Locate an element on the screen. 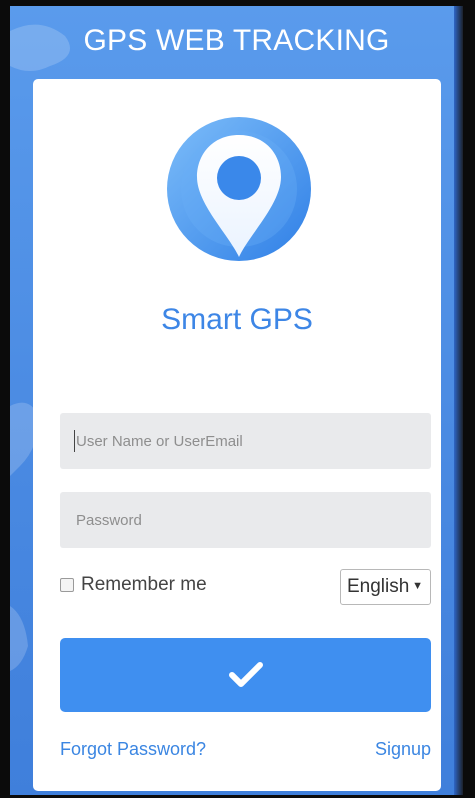 The height and width of the screenshot is (798, 475). remember-label: Remember me is located at coordinates (144, 584).